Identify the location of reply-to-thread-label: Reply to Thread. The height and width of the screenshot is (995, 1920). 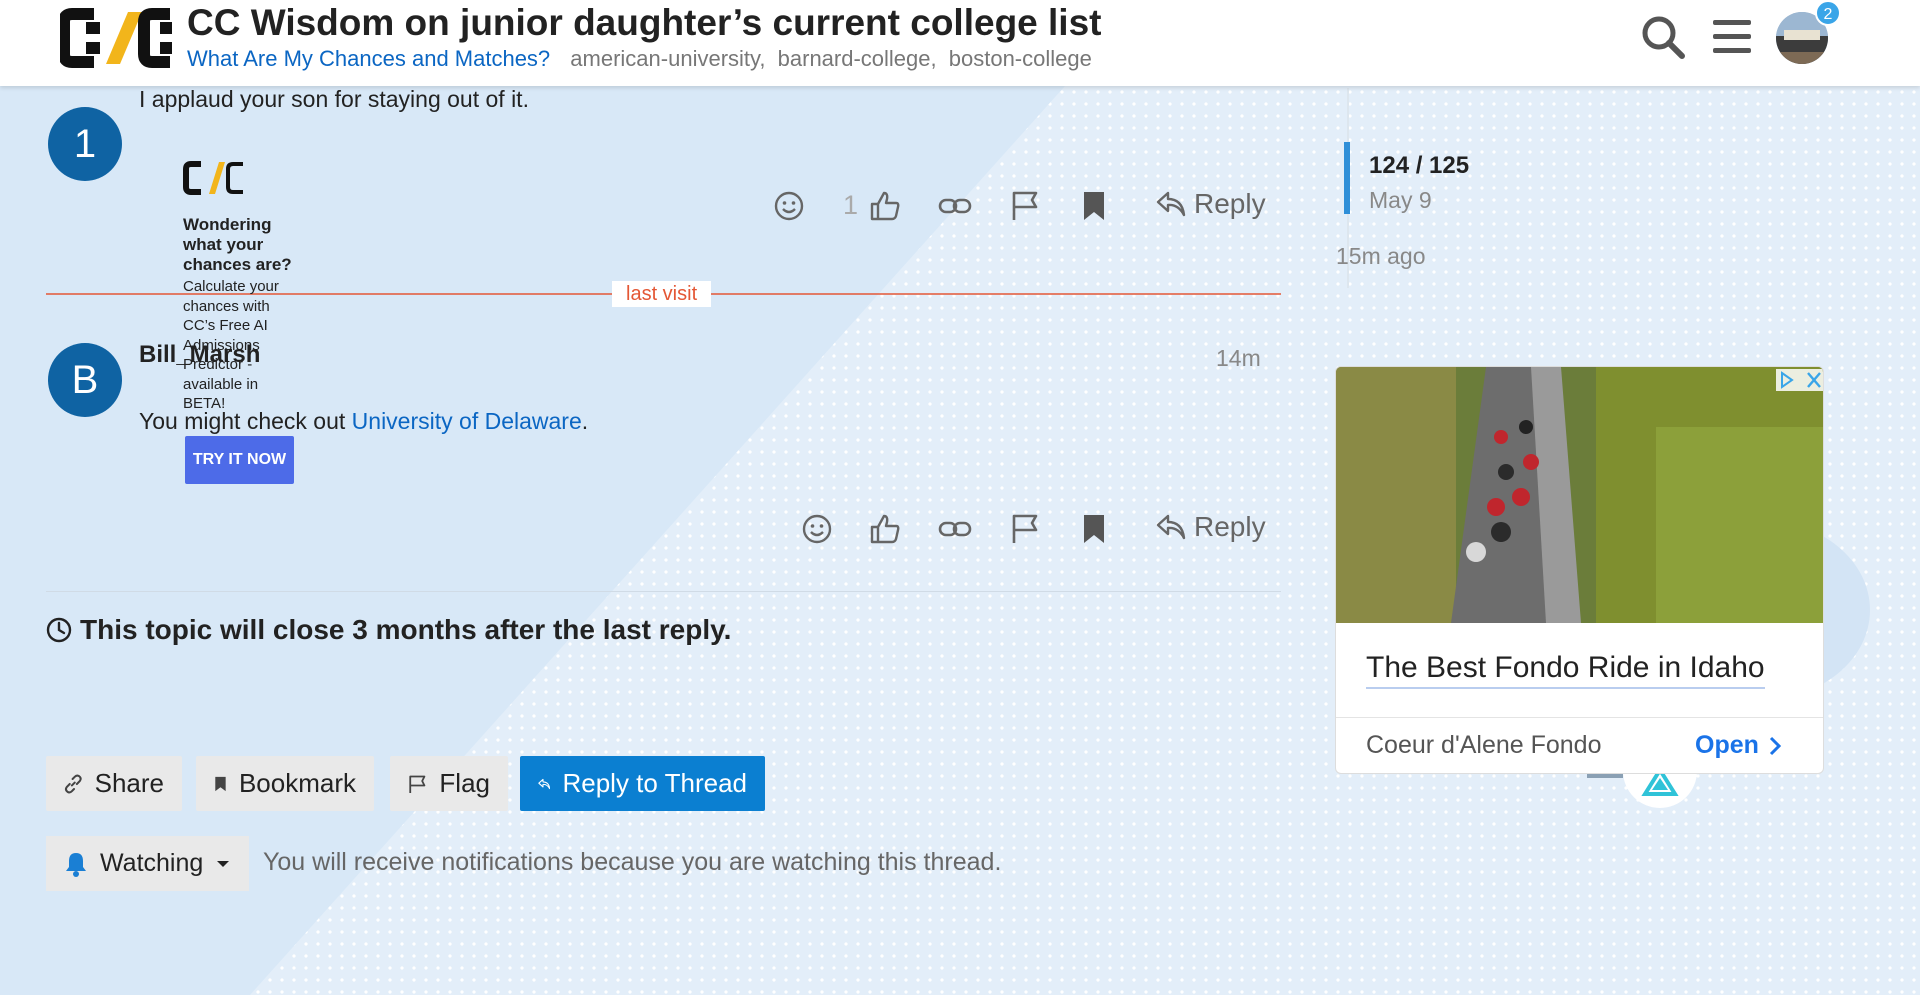
(654, 783).